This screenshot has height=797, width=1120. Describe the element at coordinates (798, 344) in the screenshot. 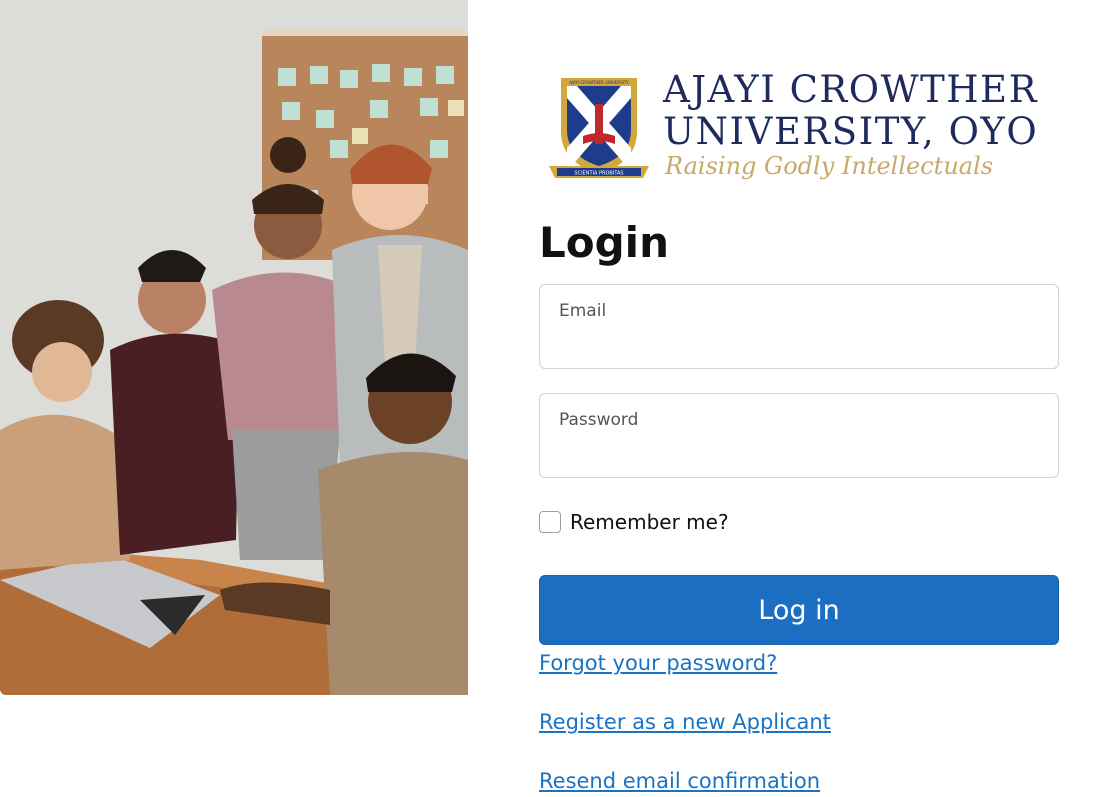

I see `email-input` at that location.